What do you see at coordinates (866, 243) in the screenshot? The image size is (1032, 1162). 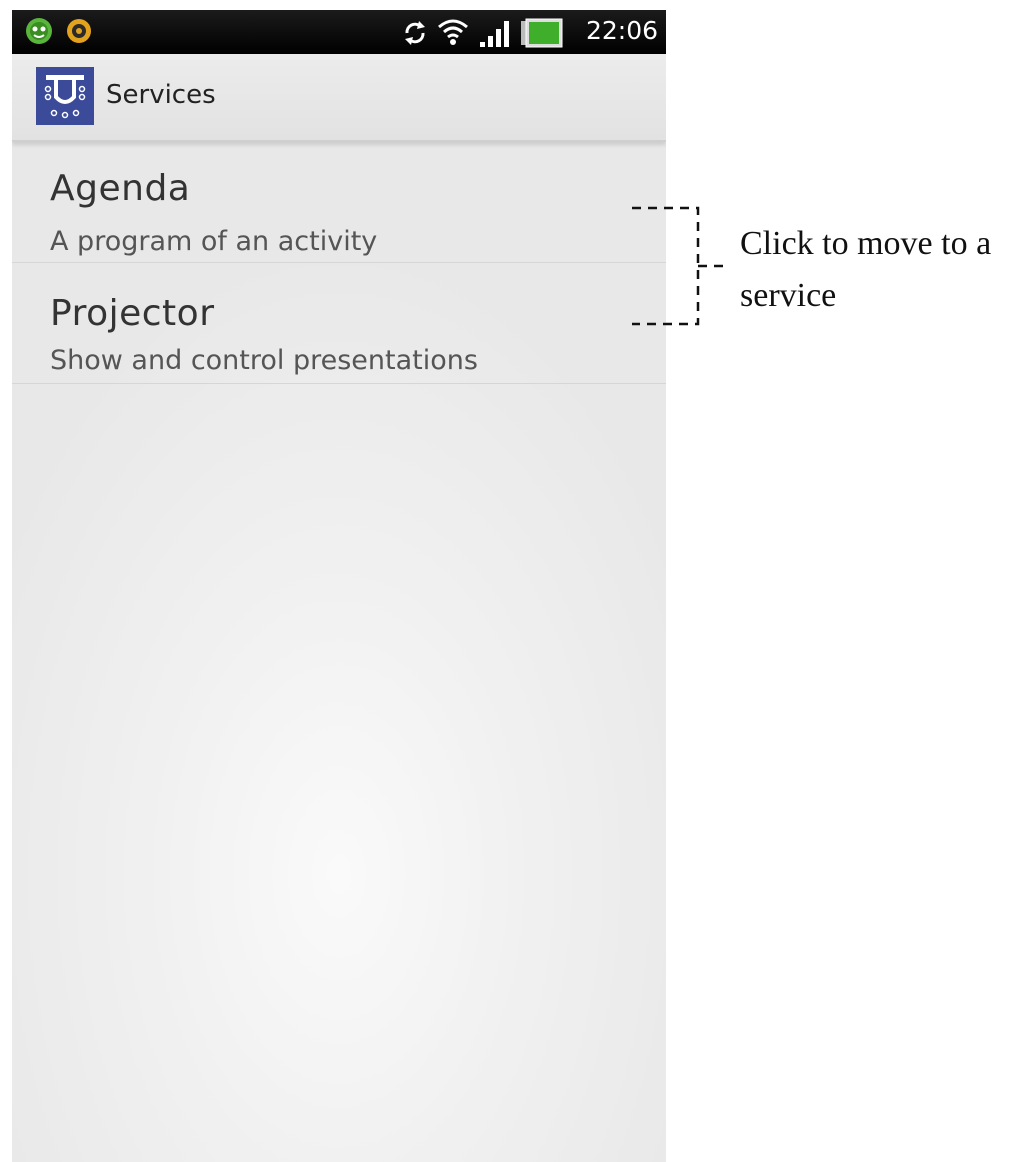 I see `annotation-line-1: Click to move to a` at bounding box center [866, 243].